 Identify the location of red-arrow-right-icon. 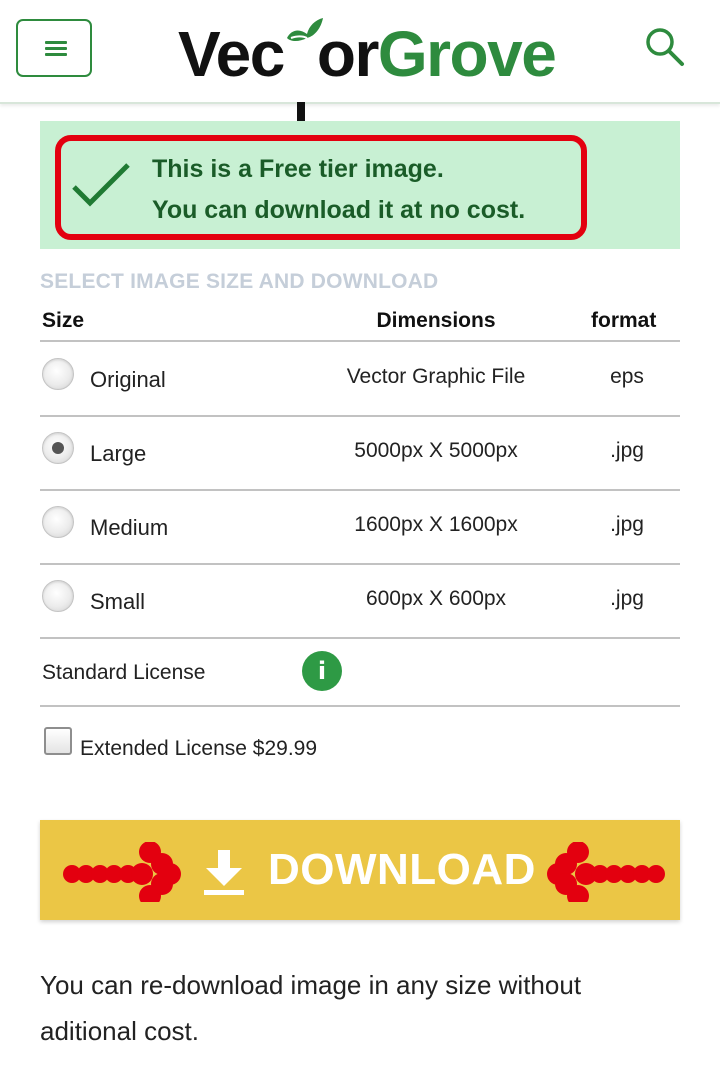
(122, 872).